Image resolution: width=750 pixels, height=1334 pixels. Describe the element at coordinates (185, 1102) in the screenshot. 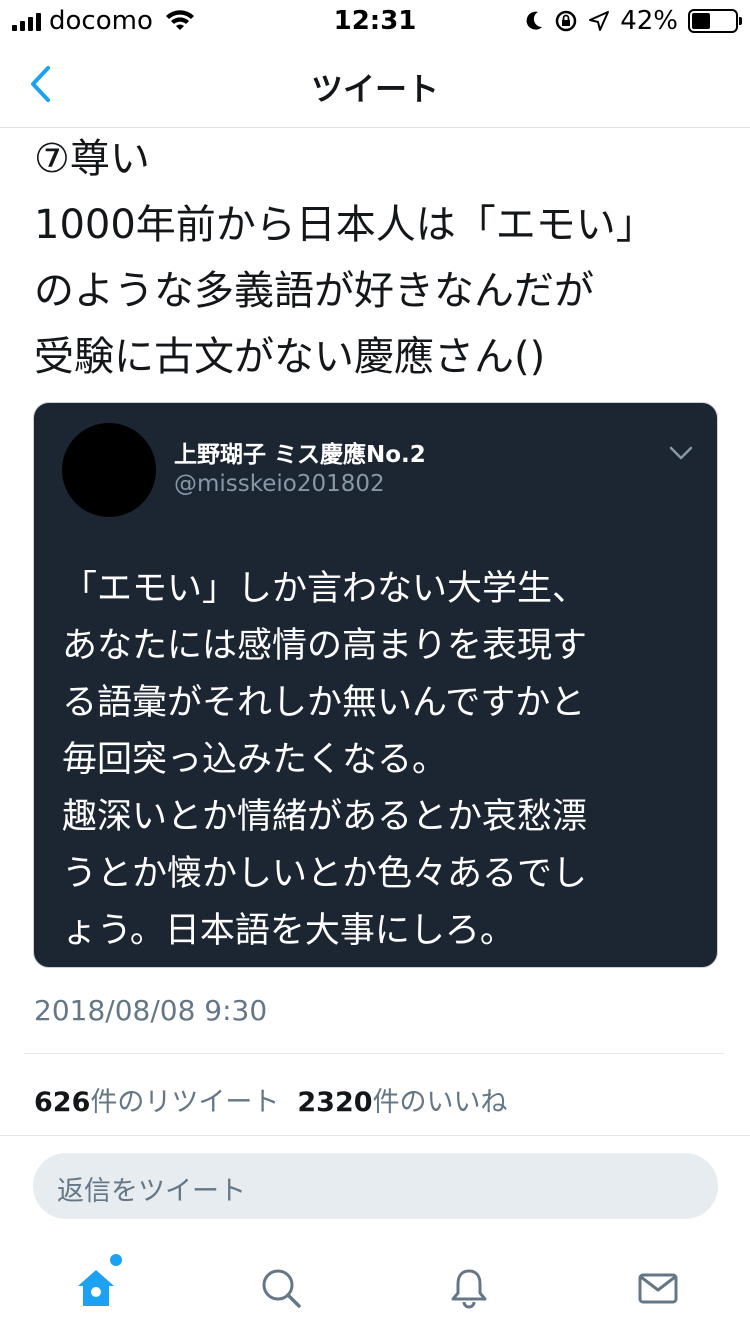

I see `retweet-label: 件のリツイート` at that location.